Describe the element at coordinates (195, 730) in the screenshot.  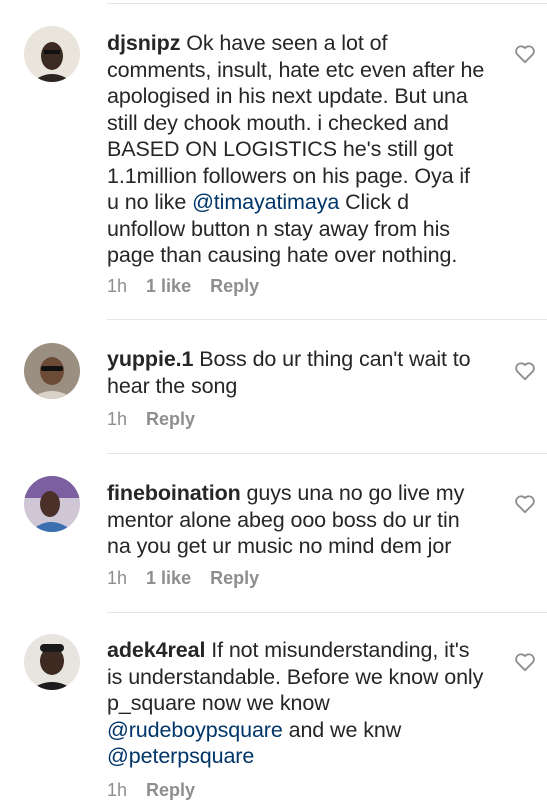
I see `mention-link: @rudeboypsquare` at that location.